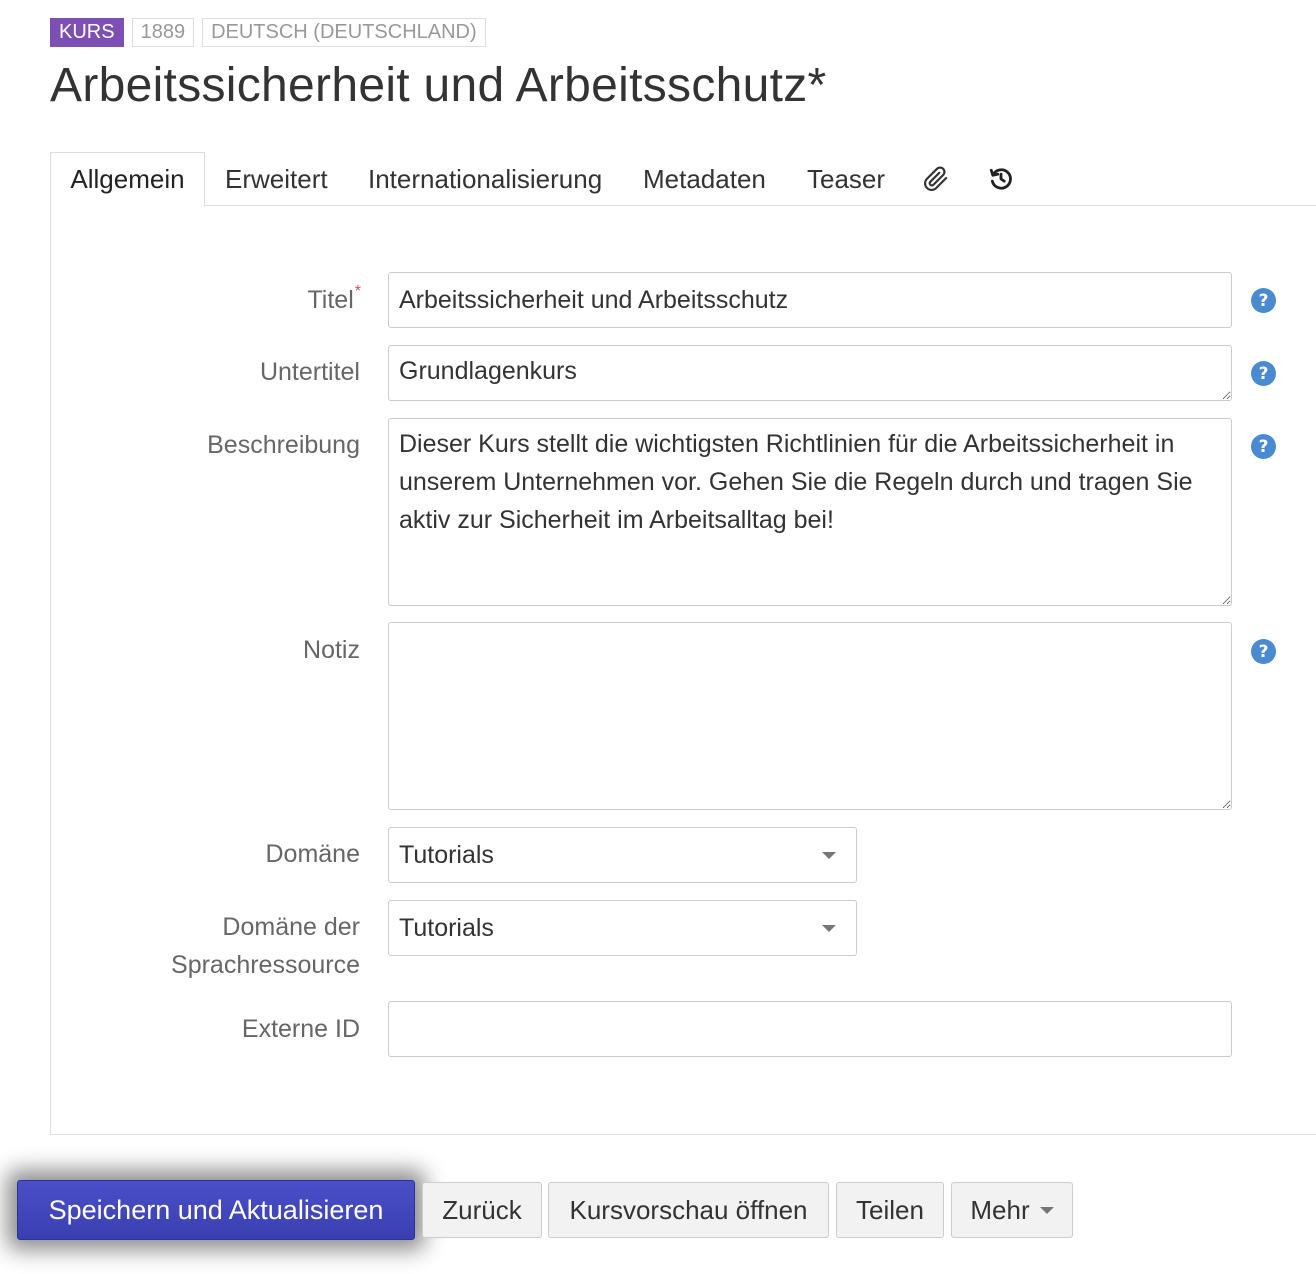 Image resolution: width=1316 pixels, height=1274 pixels. I want to click on note-input, so click(810, 716).